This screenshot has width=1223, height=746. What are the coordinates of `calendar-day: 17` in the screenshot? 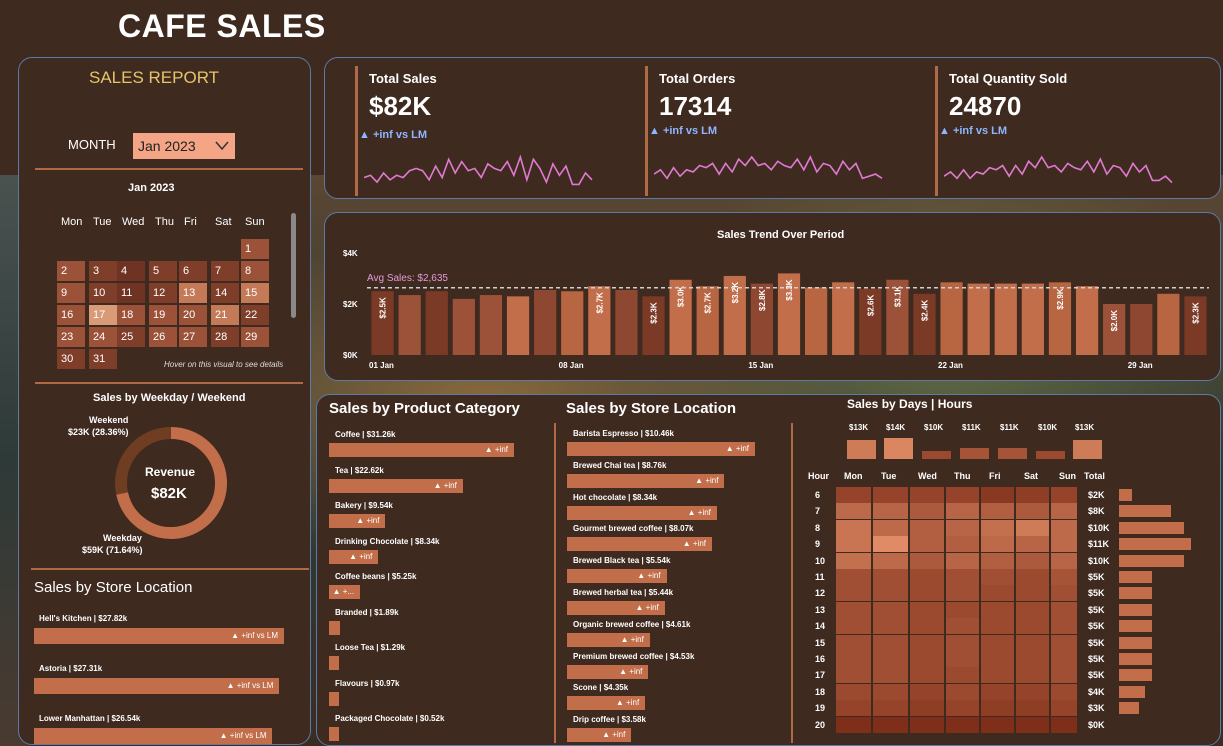 It's located at (103, 315).